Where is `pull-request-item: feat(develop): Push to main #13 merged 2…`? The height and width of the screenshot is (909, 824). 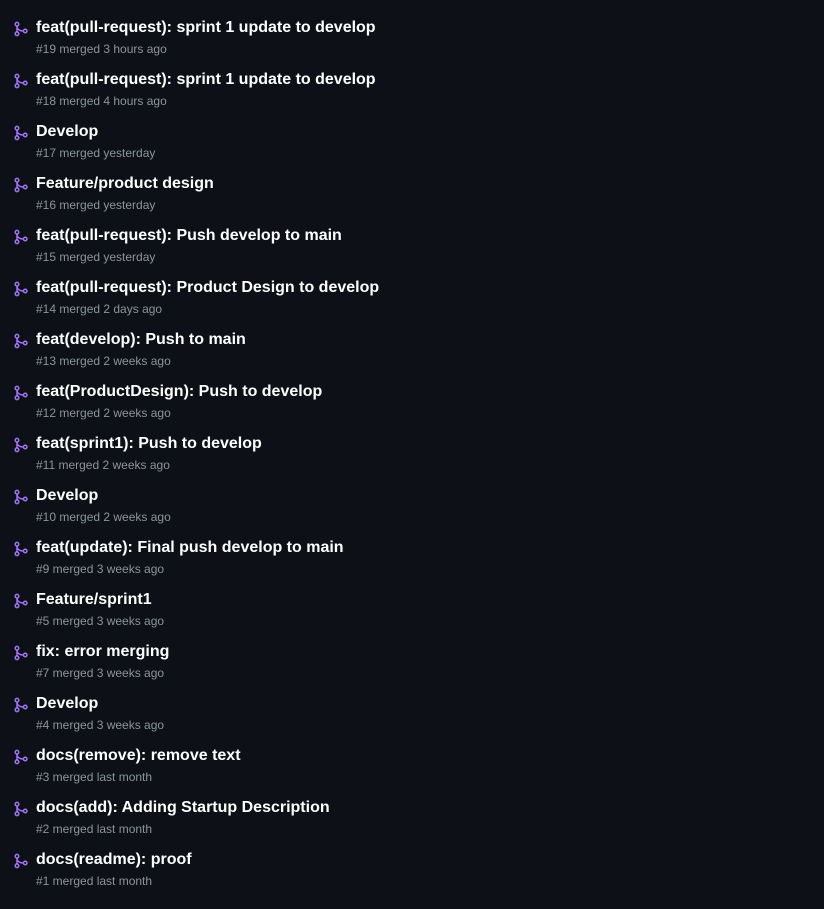 pull-request-item: feat(develop): Push to main #13 merged 2… is located at coordinates (412, 355).